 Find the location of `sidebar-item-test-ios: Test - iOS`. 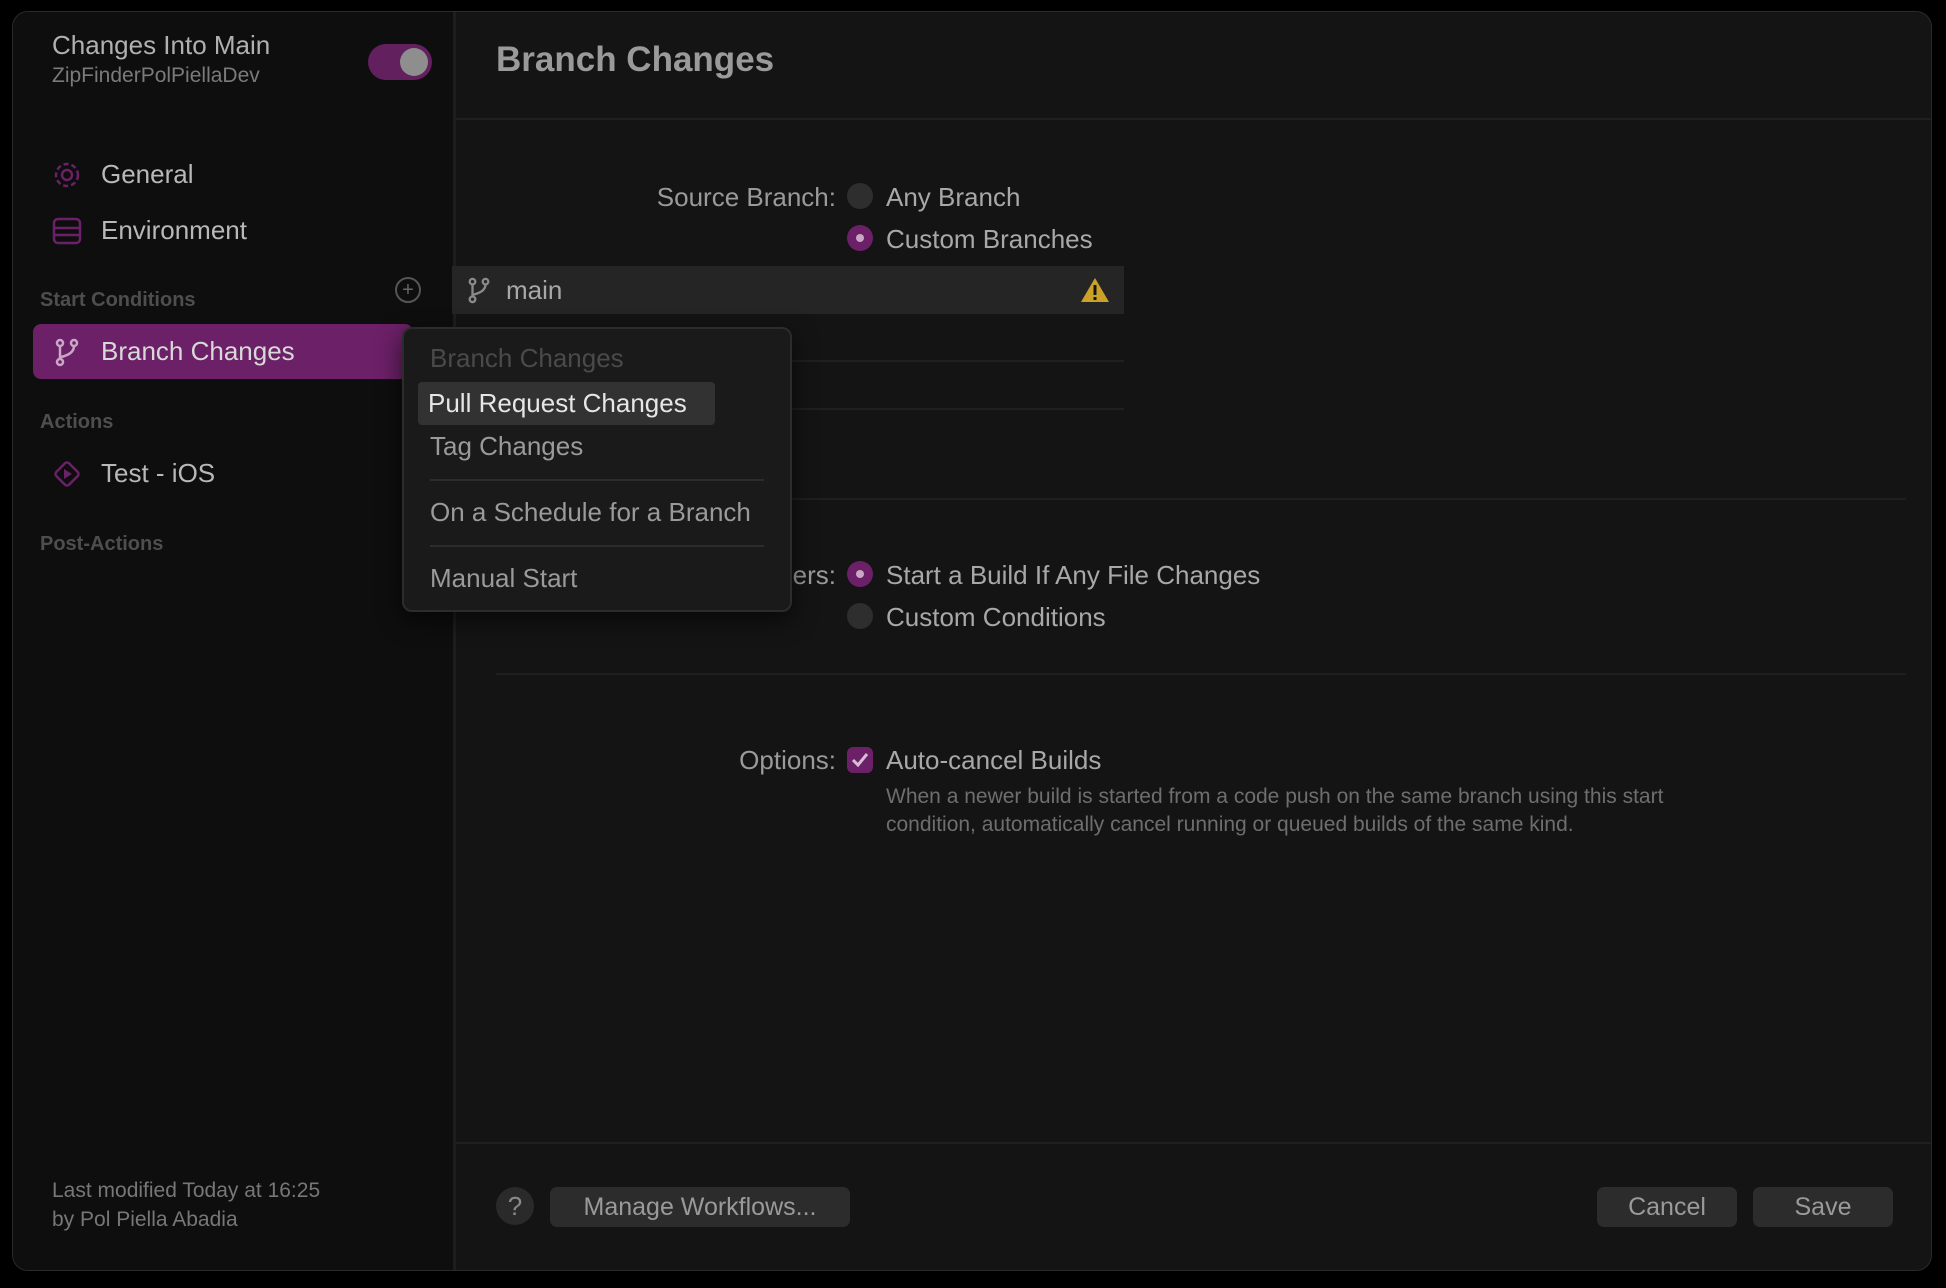

sidebar-item-test-ios: Test - iOS is located at coordinates (230, 473).